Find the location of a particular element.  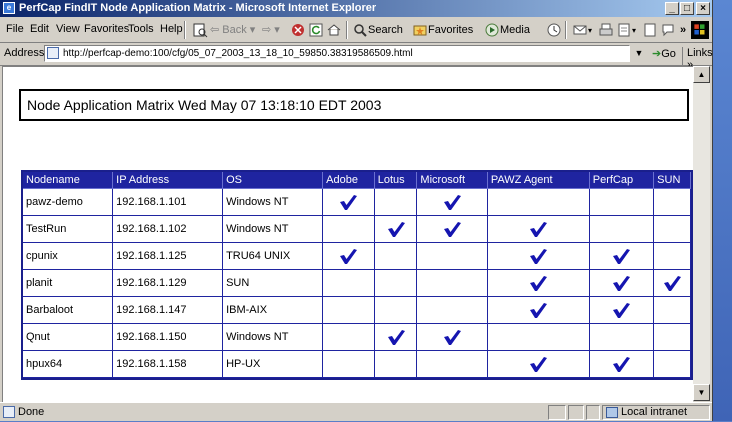

cell-sun is located at coordinates (672, 256).